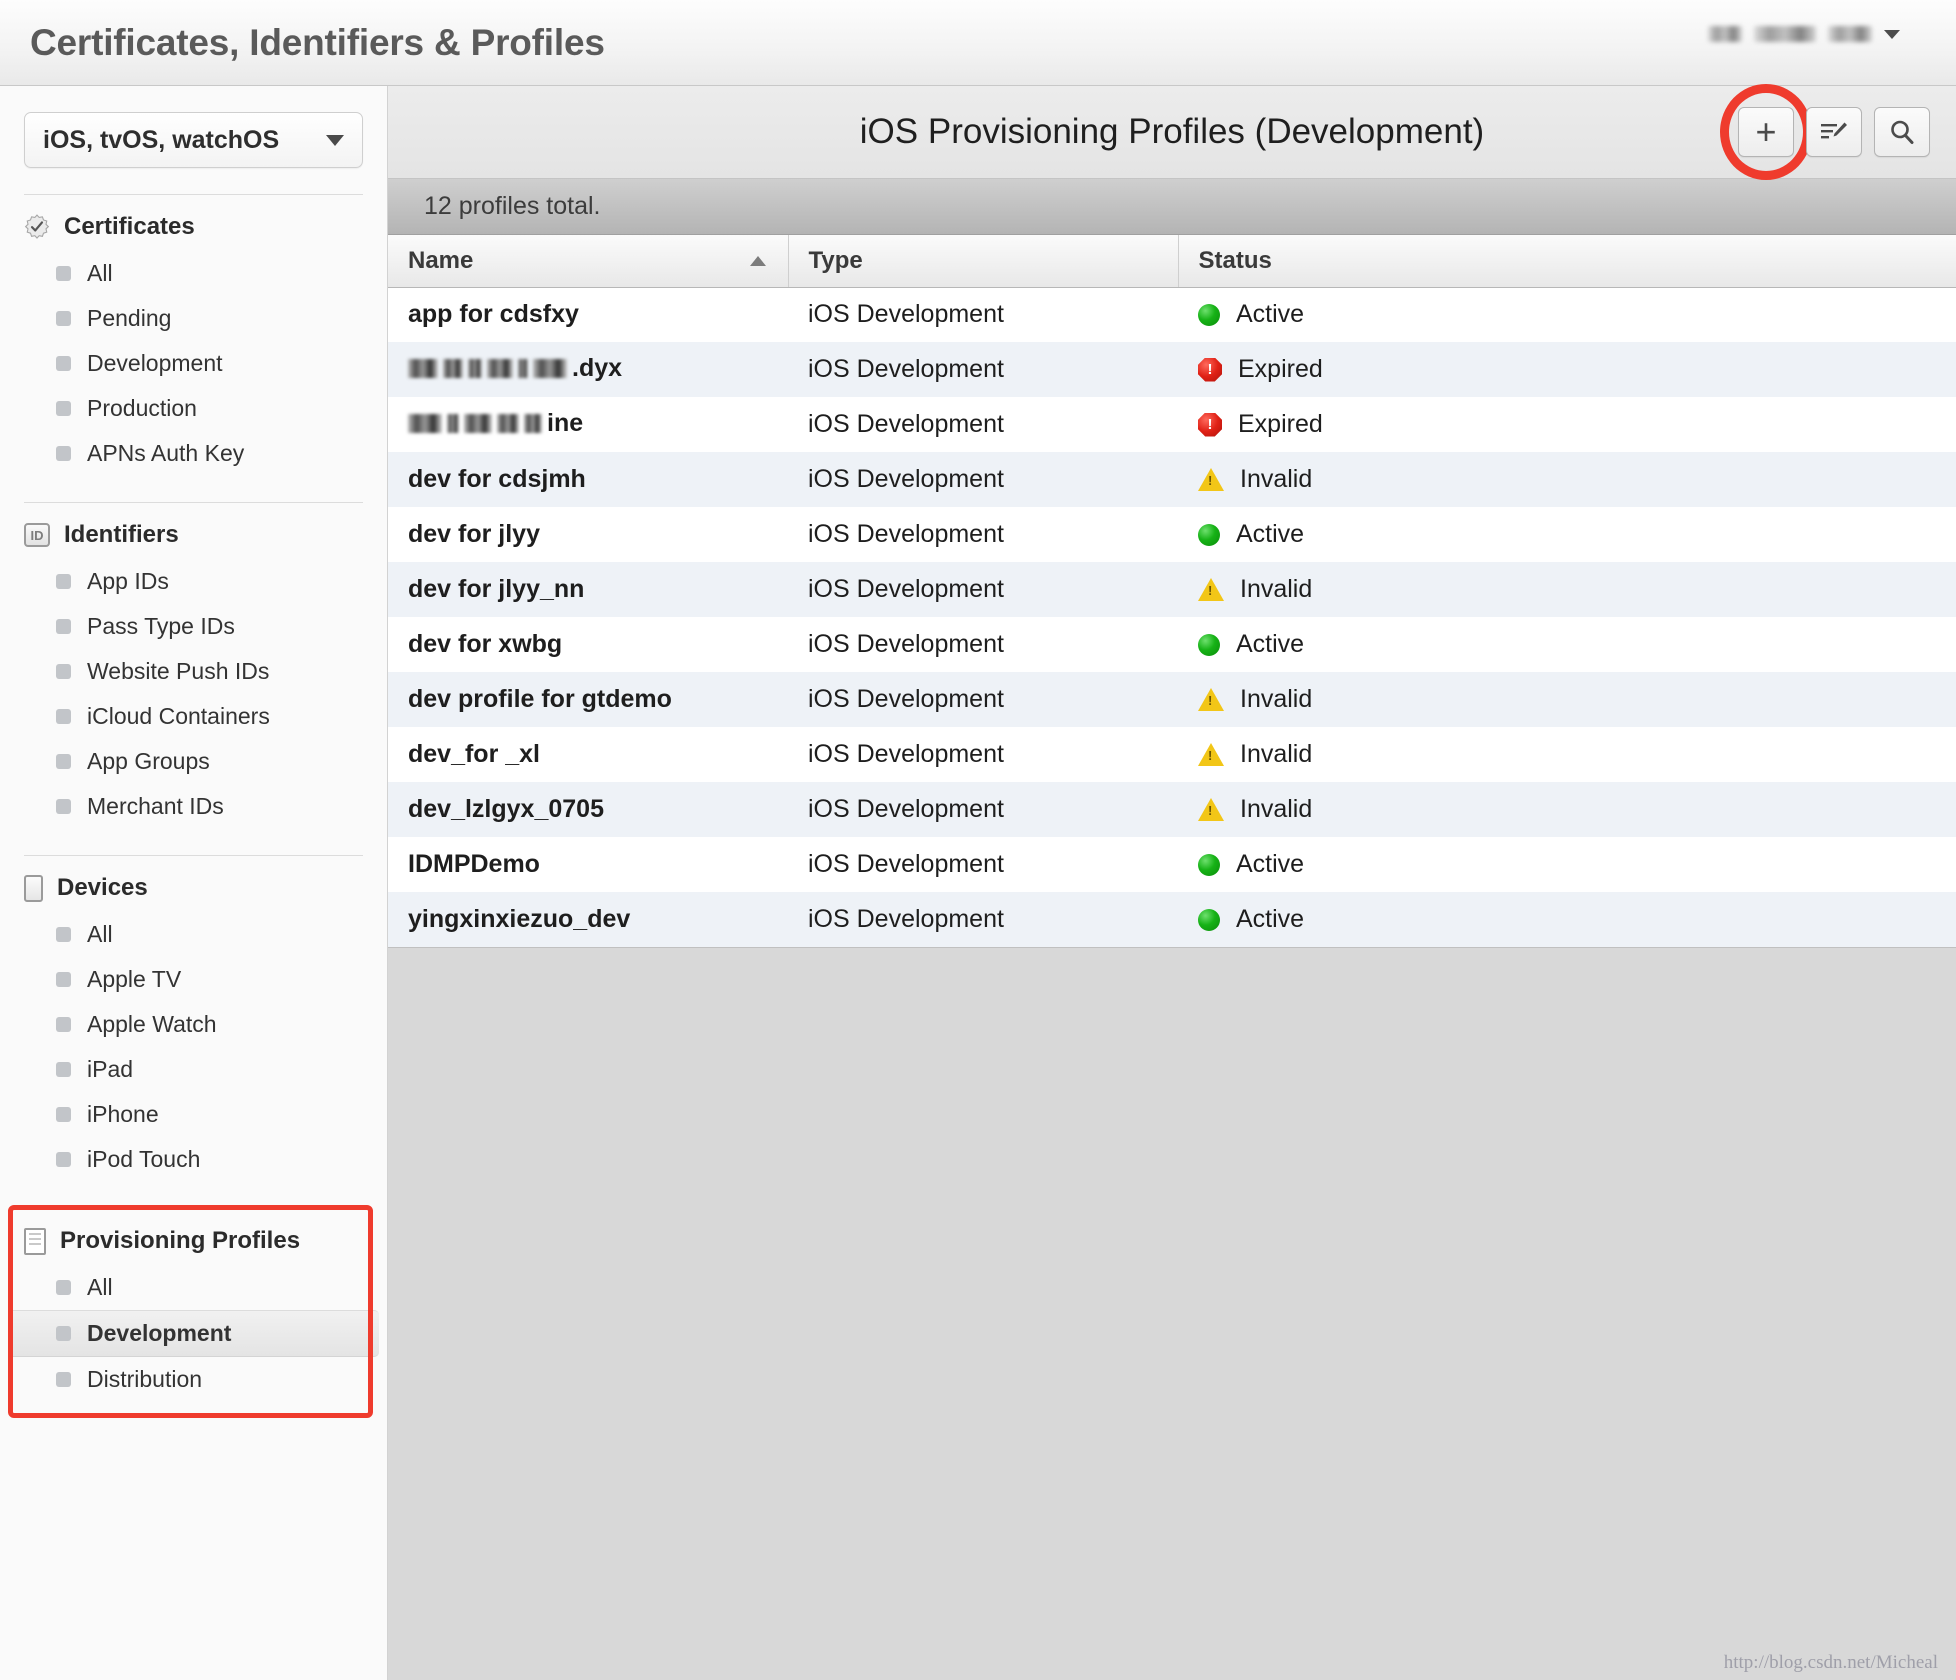 The width and height of the screenshot is (1956, 1680). Describe the element at coordinates (1567, 424) in the screenshot. I see `cell-profile-status: Expired` at that location.